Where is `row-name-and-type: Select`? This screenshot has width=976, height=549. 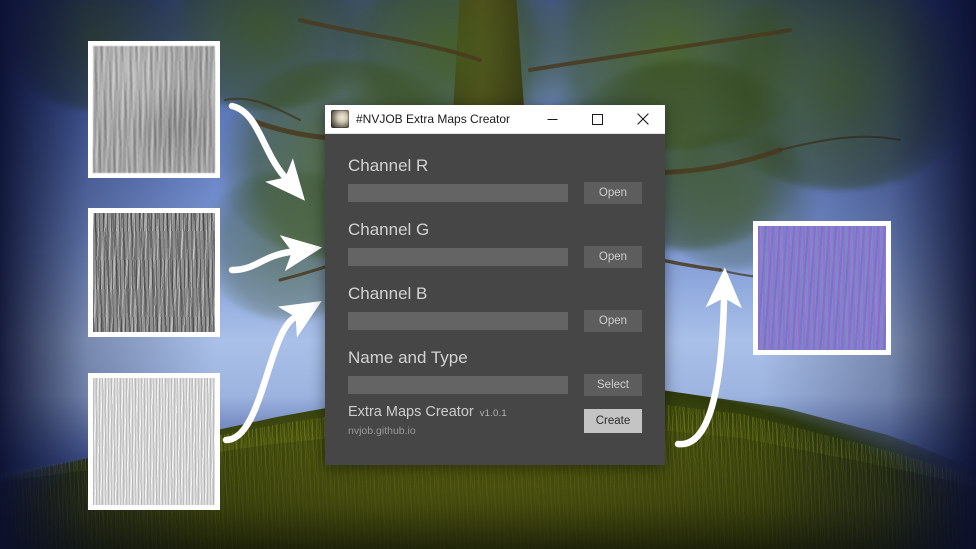 row-name-and-type: Select is located at coordinates (495, 385).